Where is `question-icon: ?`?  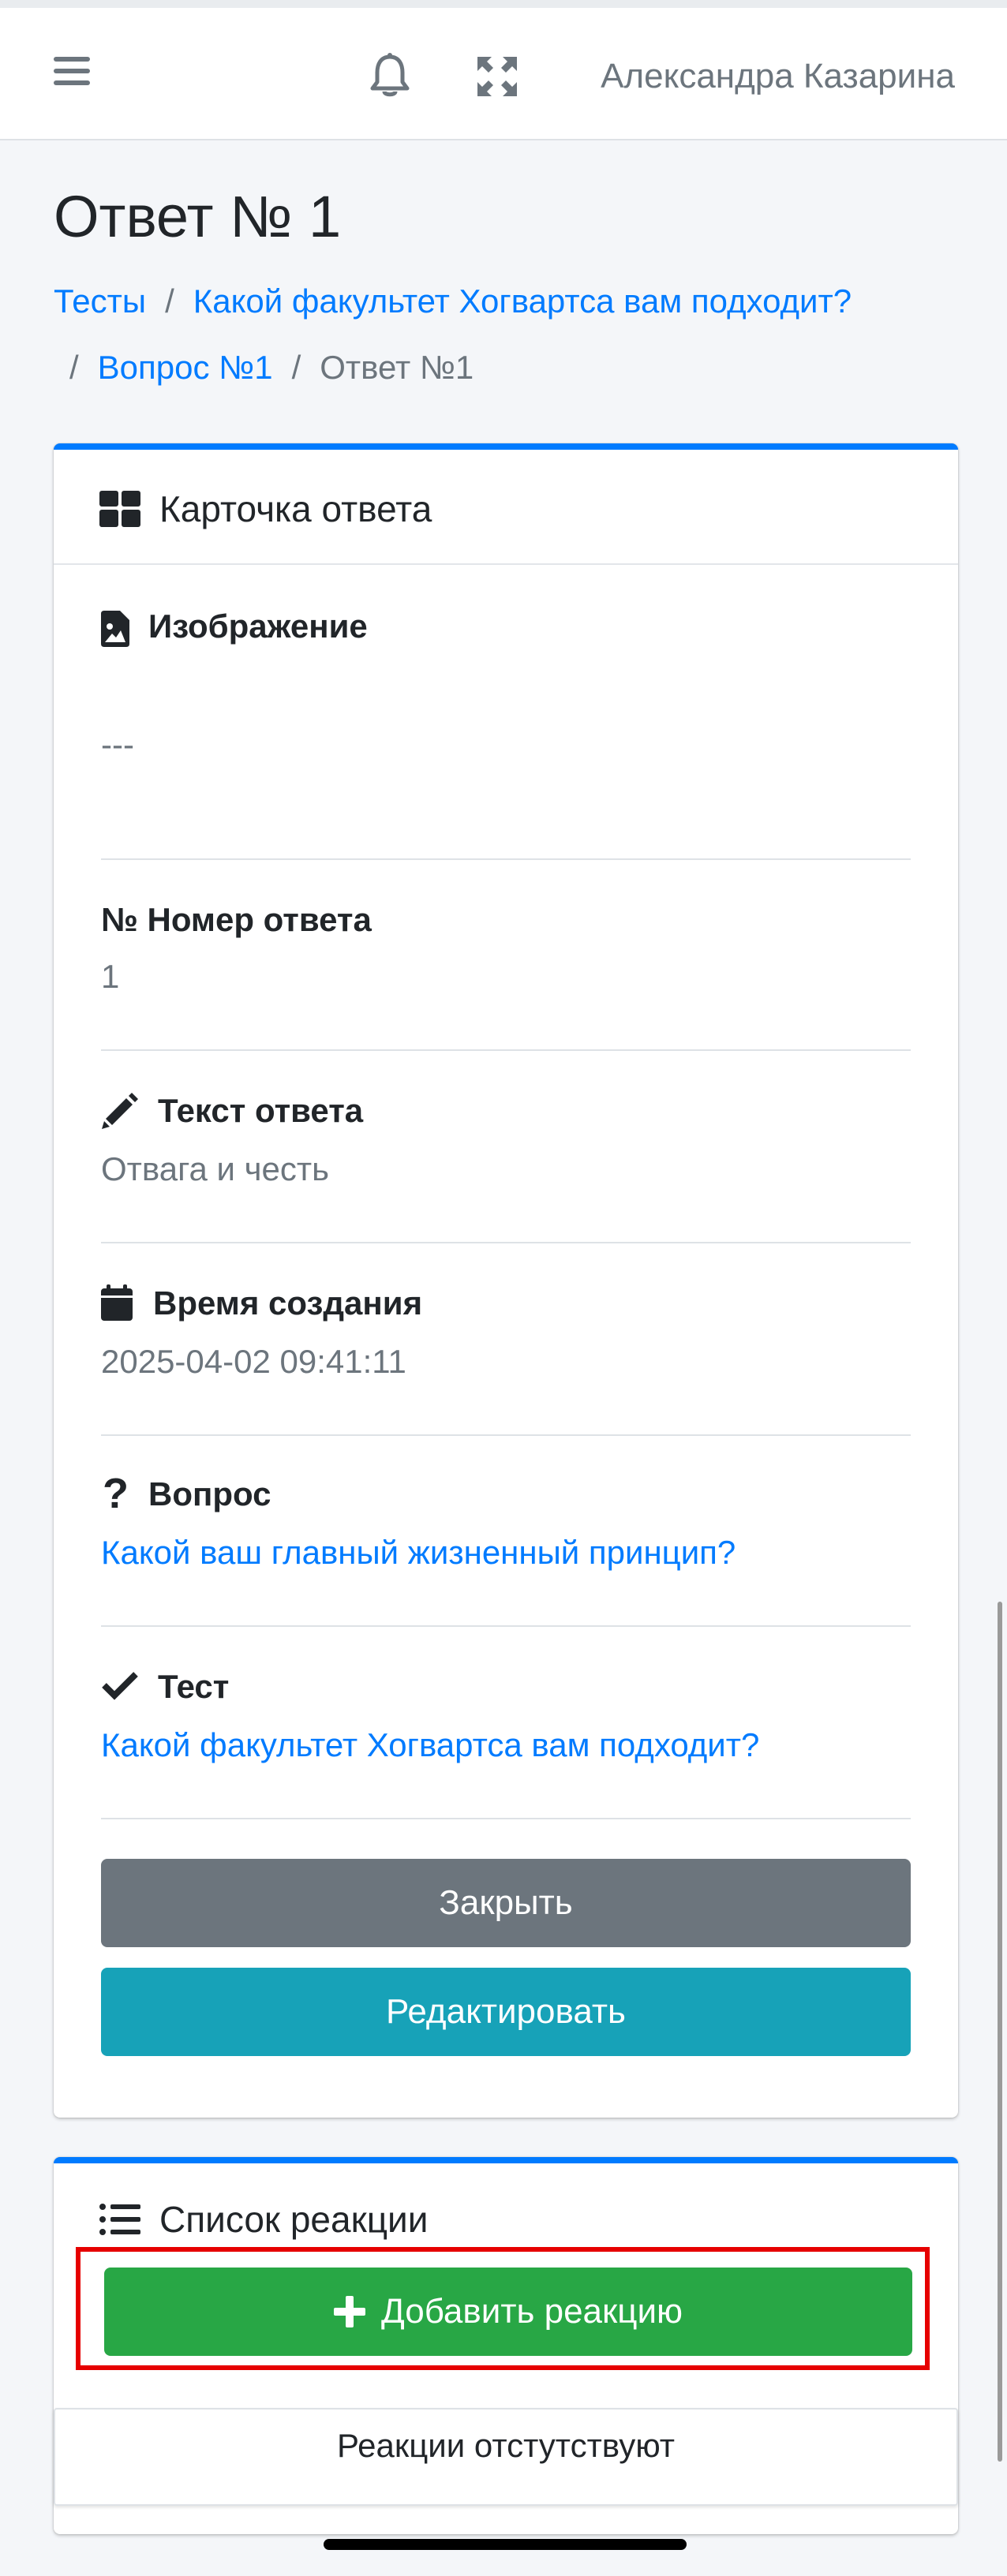
question-icon: ? is located at coordinates (116, 1493).